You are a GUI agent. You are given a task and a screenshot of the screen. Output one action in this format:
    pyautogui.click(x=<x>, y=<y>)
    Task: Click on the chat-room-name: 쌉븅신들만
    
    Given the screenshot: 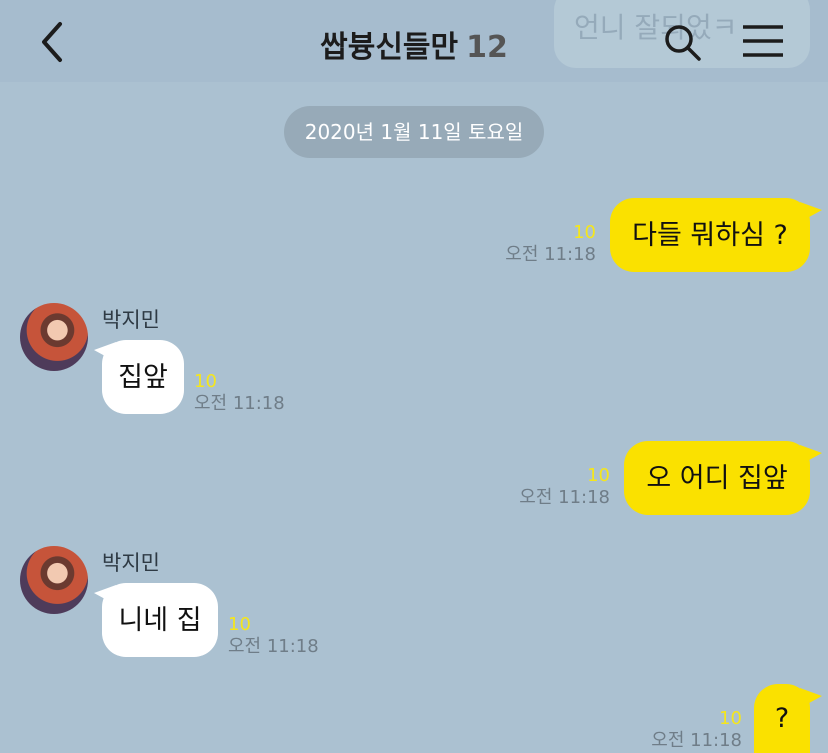 What is the action you would take?
    pyautogui.click(x=389, y=47)
    